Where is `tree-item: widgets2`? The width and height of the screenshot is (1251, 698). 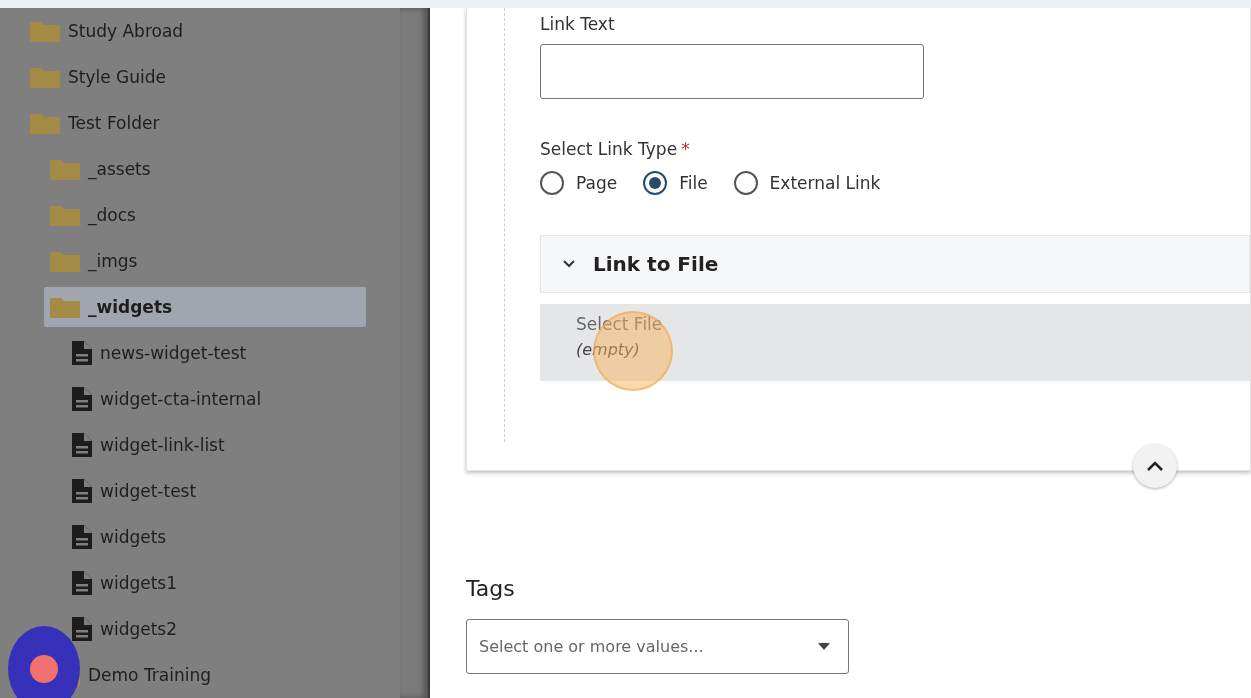 tree-item: widgets2 is located at coordinates (200, 629).